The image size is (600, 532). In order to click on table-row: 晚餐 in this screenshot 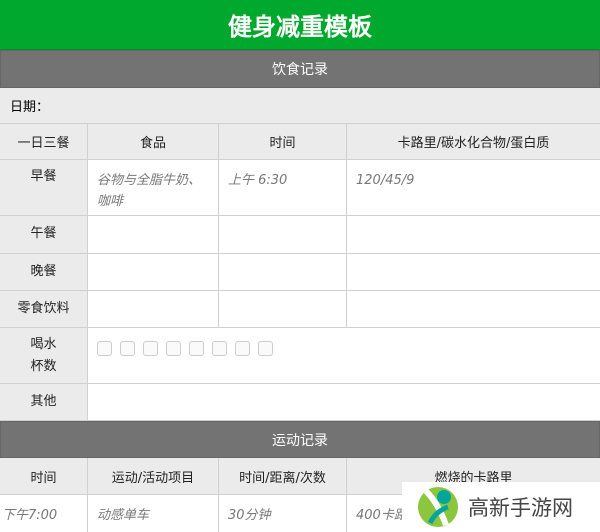, I will do `click(300, 272)`.